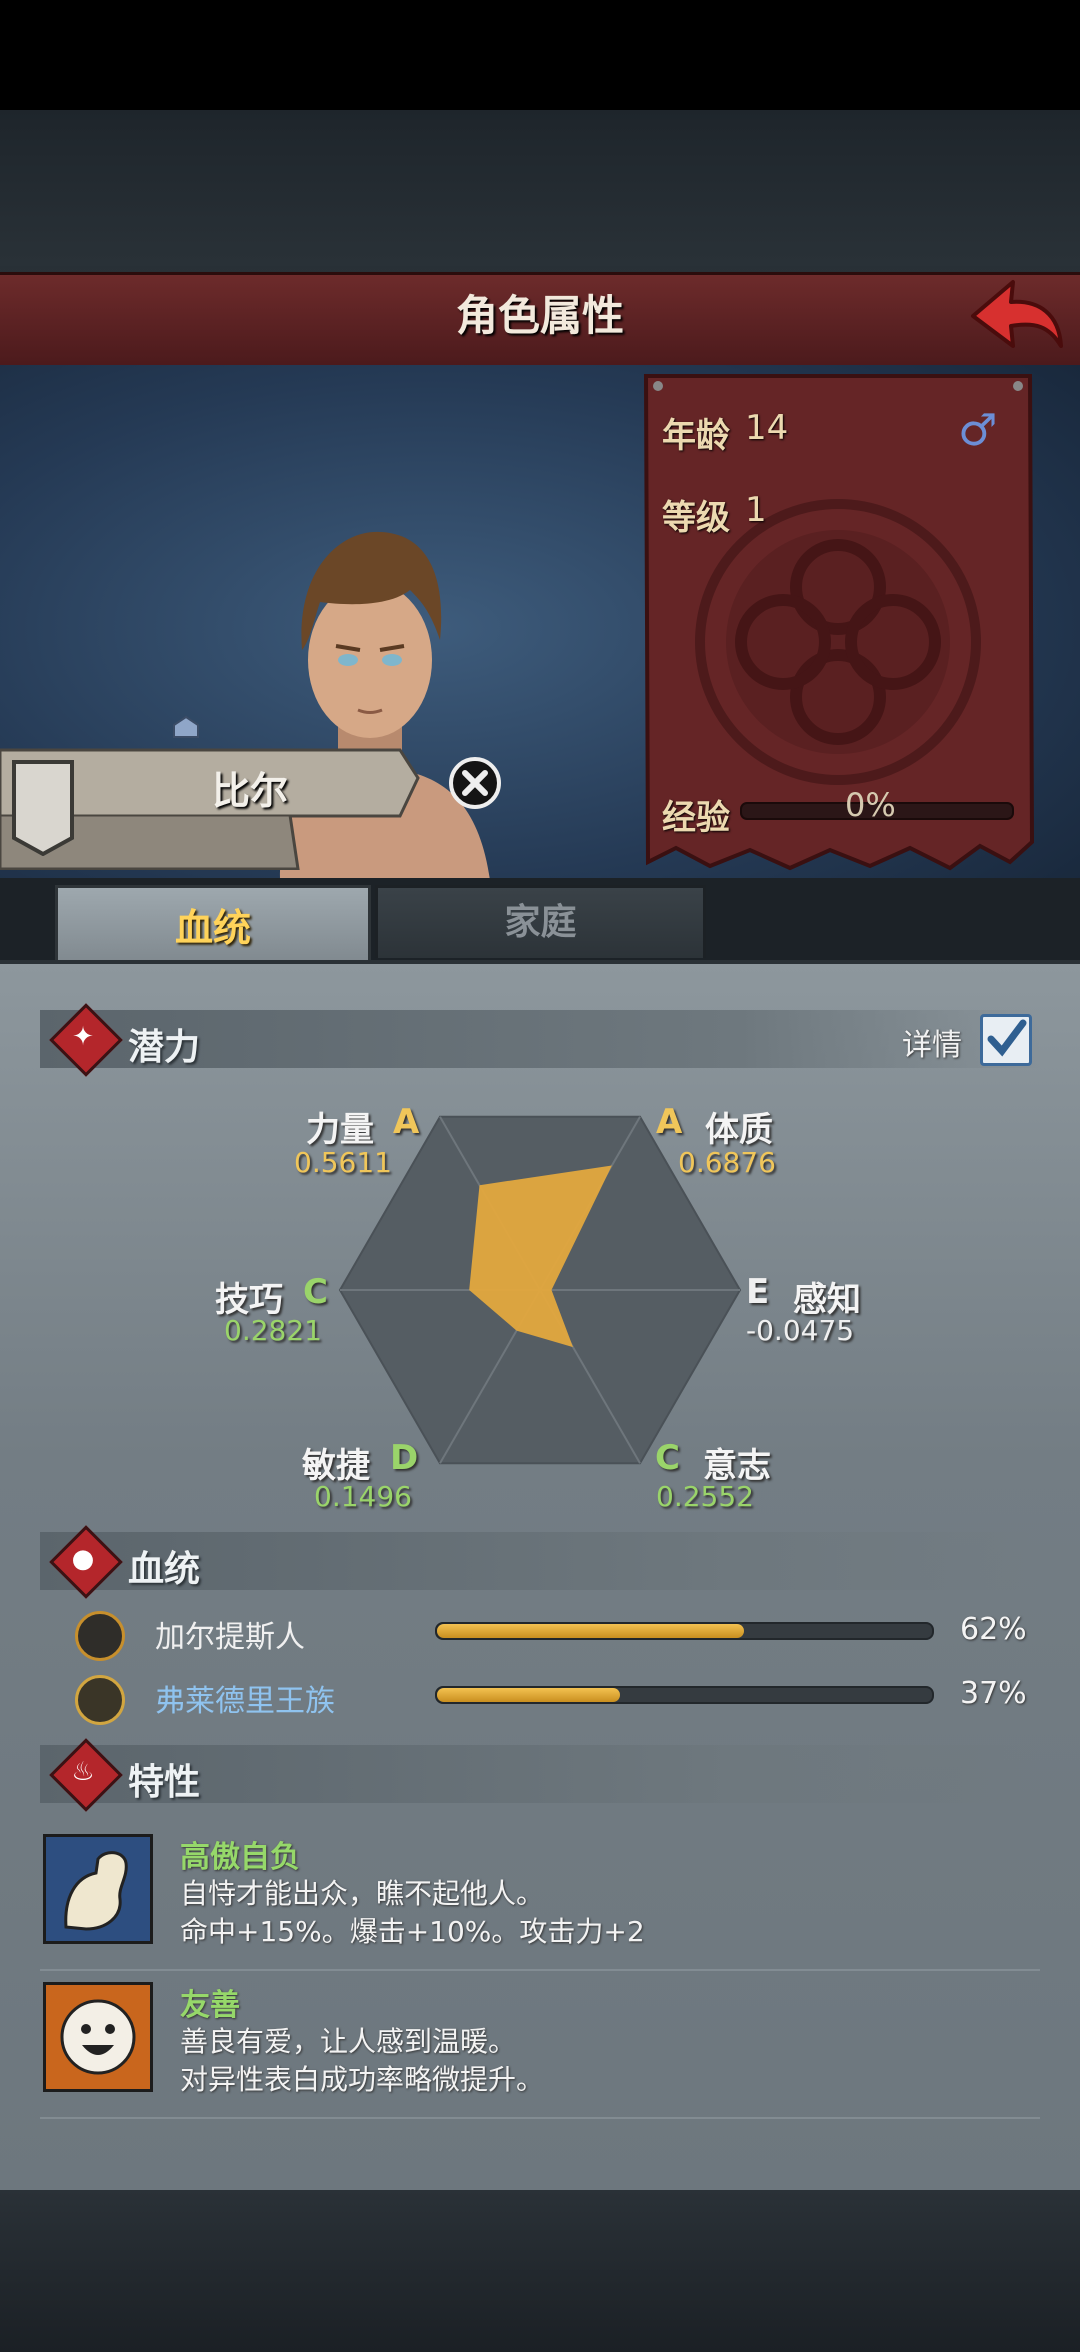 This screenshot has width=1080, height=2352. What do you see at coordinates (758, 1292) in the screenshot?
I see `stat-grade-perception: E` at bounding box center [758, 1292].